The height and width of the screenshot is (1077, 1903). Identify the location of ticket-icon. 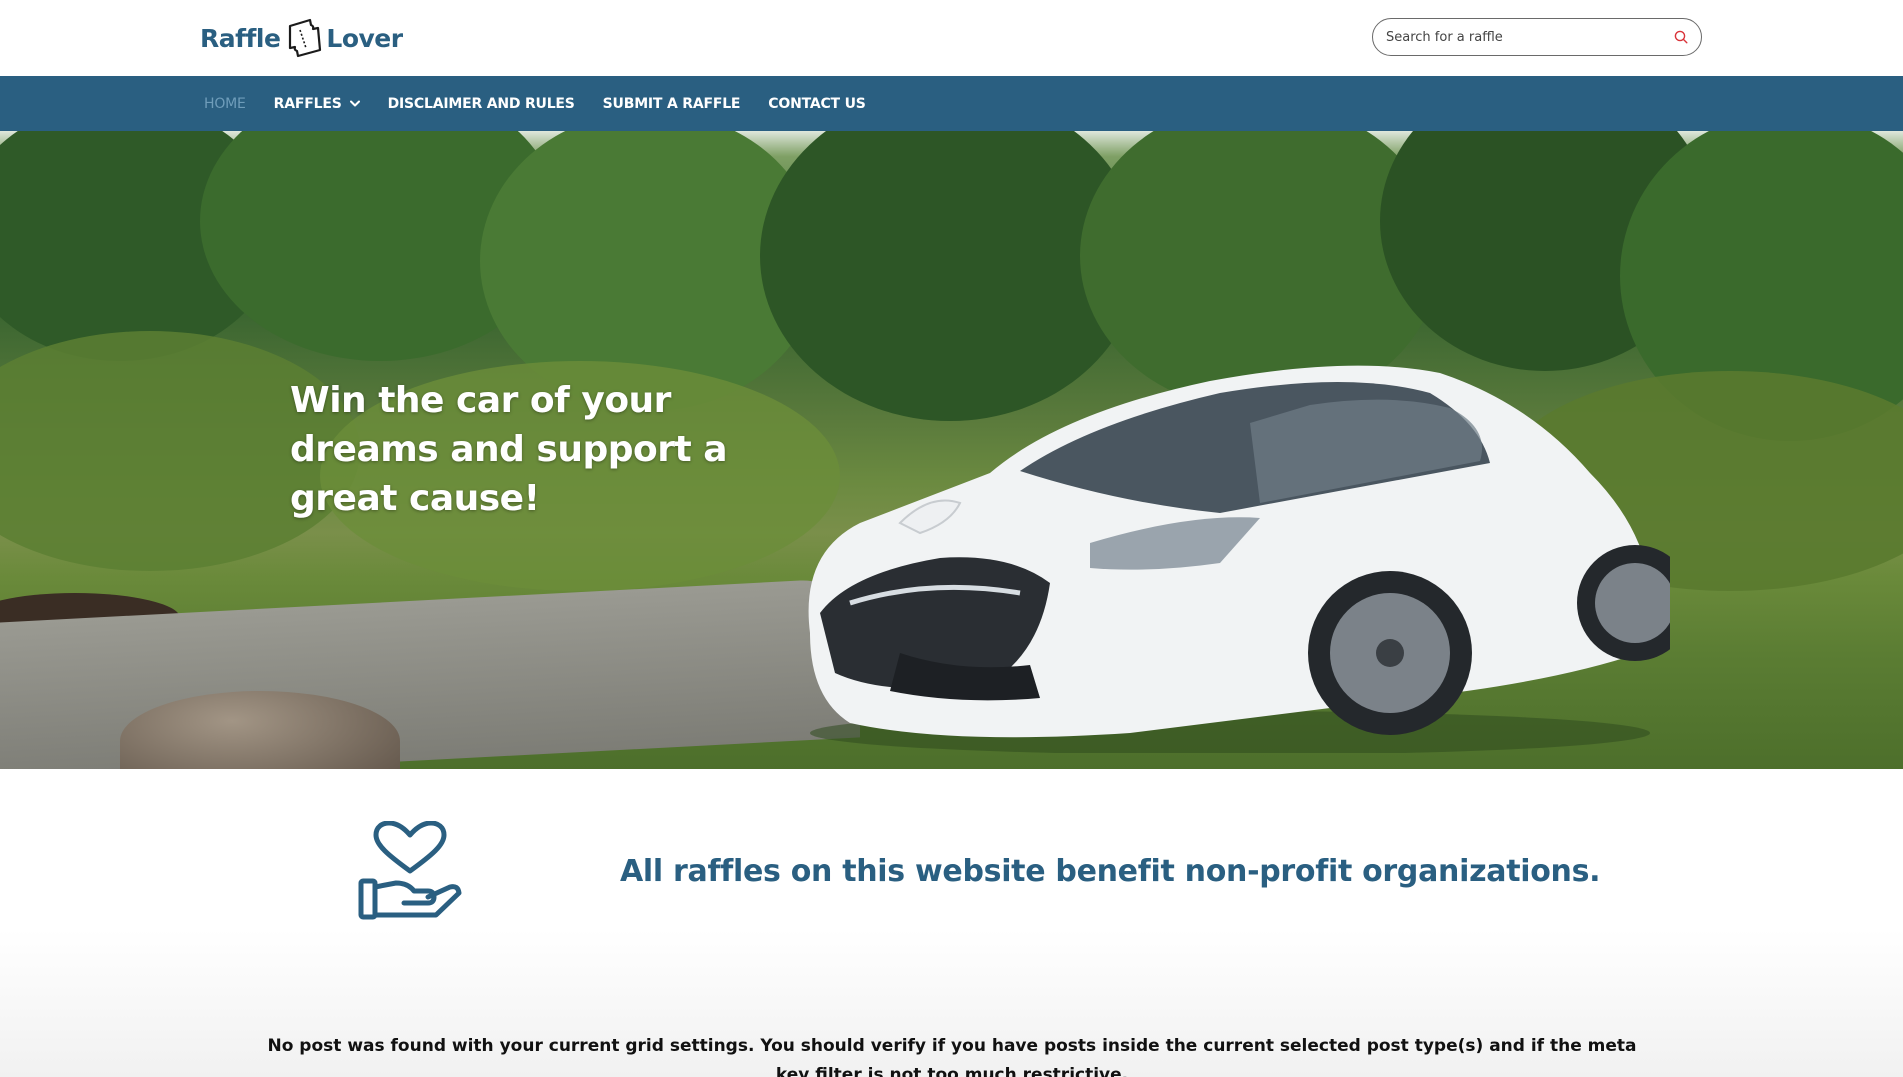
(305, 38).